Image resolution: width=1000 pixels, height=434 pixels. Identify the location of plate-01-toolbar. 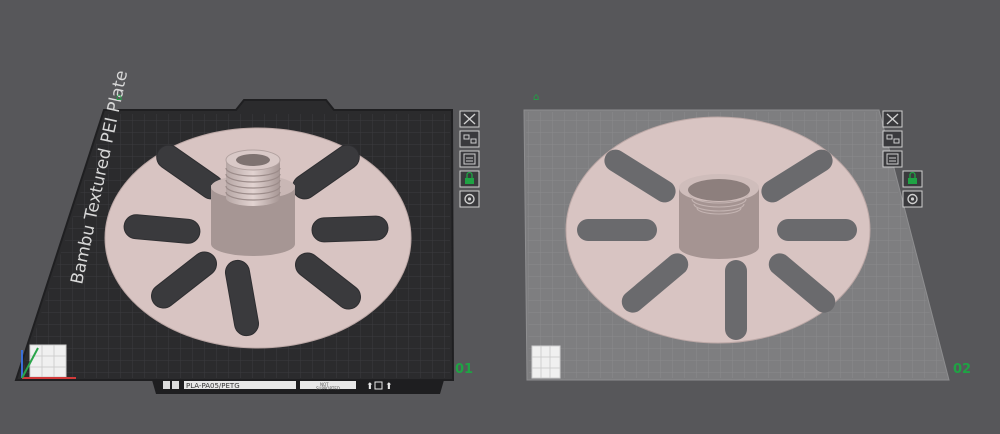
(469, 159).